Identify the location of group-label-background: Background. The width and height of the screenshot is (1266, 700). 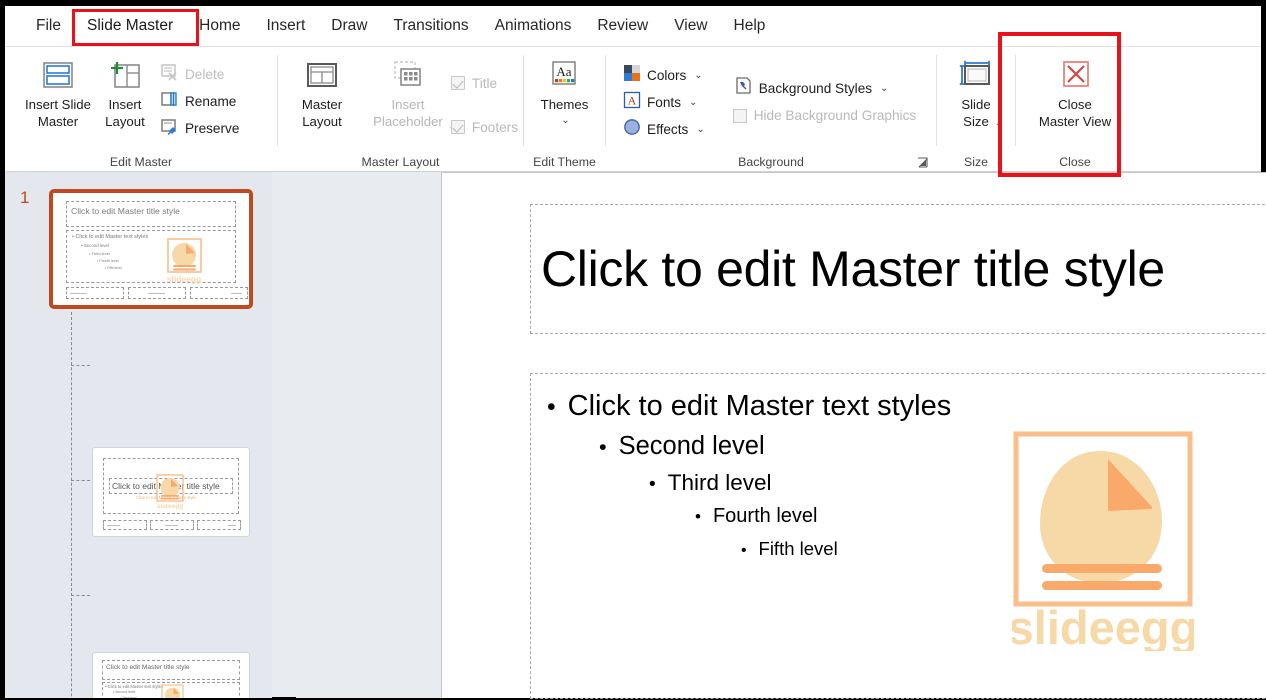
(771, 162).